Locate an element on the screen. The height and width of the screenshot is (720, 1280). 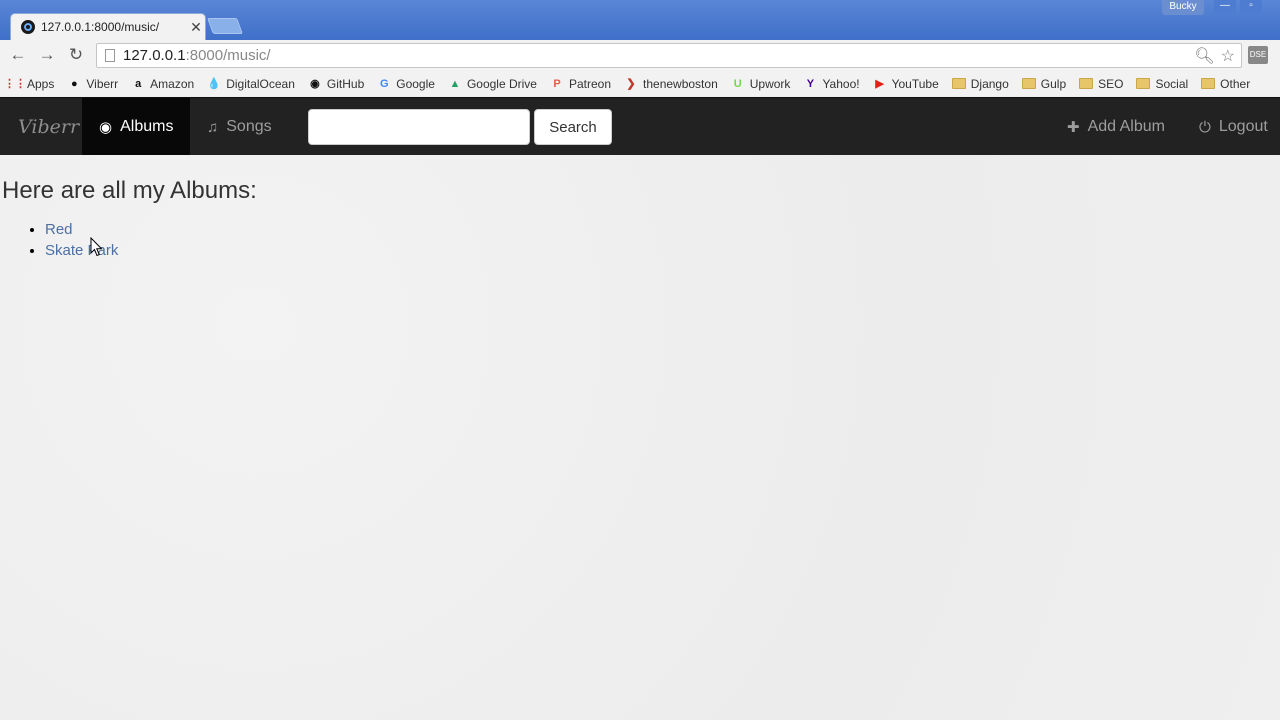
add-album-label: Add Album is located at coordinates (1126, 126).